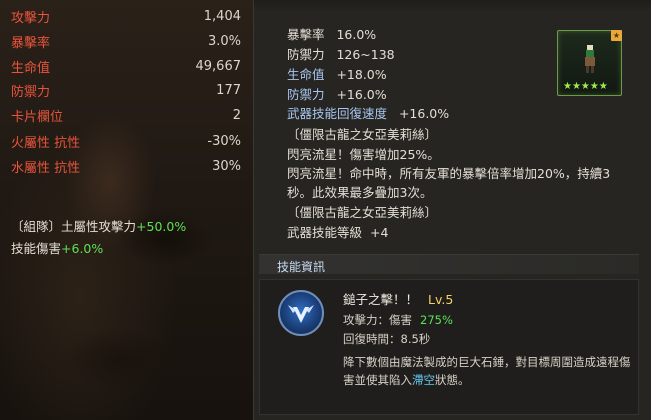 This screenshot has height=420, width=651. Describe the element at coordinates (590, 59) in the screenshot. I see `character-figure-icon` at that location.